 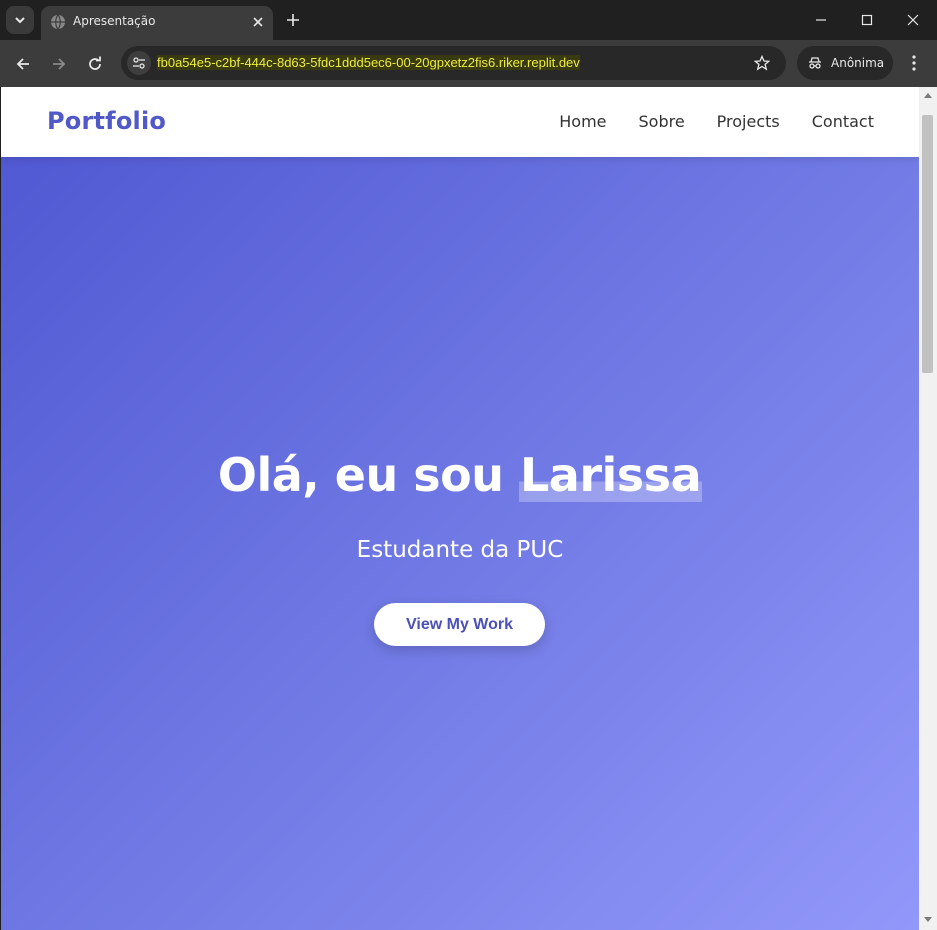 I want to click on incognito-label: Anônima, so click(x=865, y=63).